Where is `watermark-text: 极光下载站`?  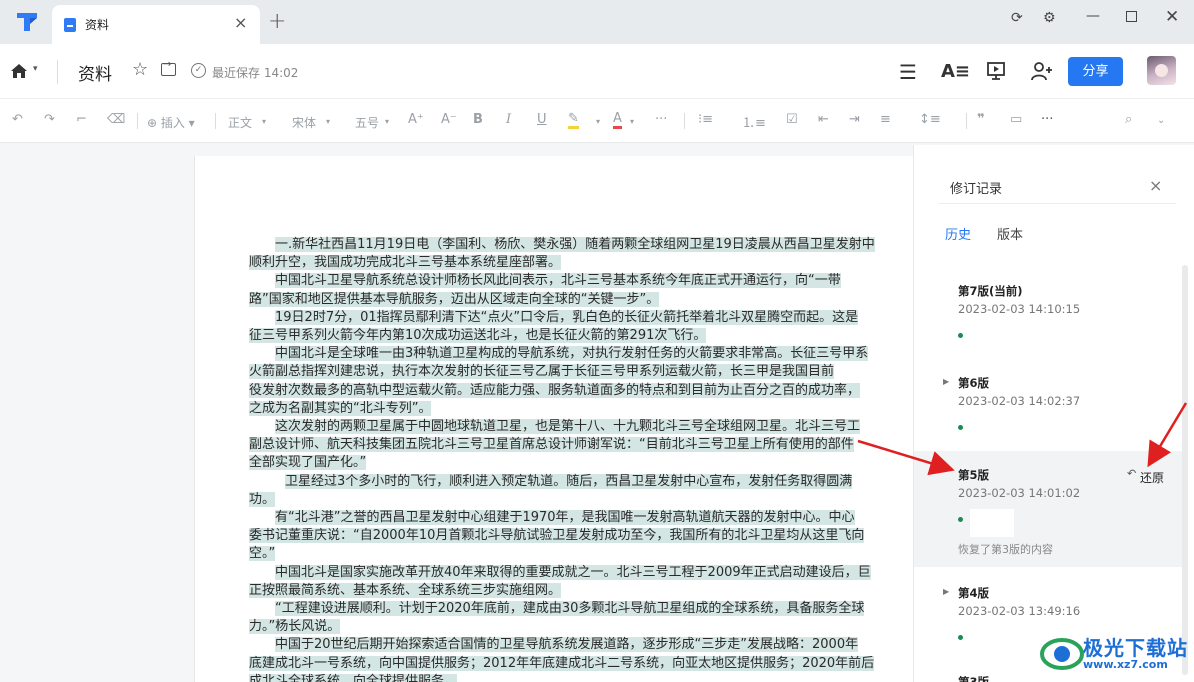 watermark-text: 极光下载站 is located at coordinates (1135, 648).